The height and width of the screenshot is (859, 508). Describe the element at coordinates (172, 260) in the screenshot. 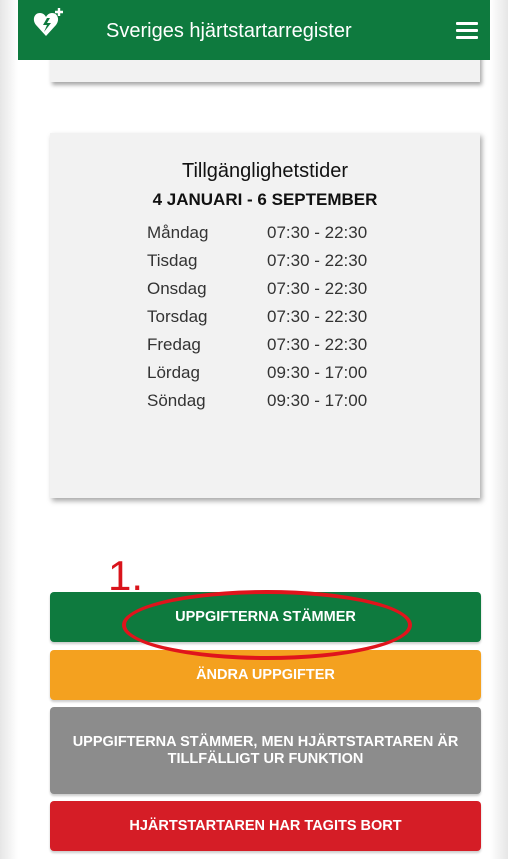

I see `schedule-day: Tisdag` at that location.